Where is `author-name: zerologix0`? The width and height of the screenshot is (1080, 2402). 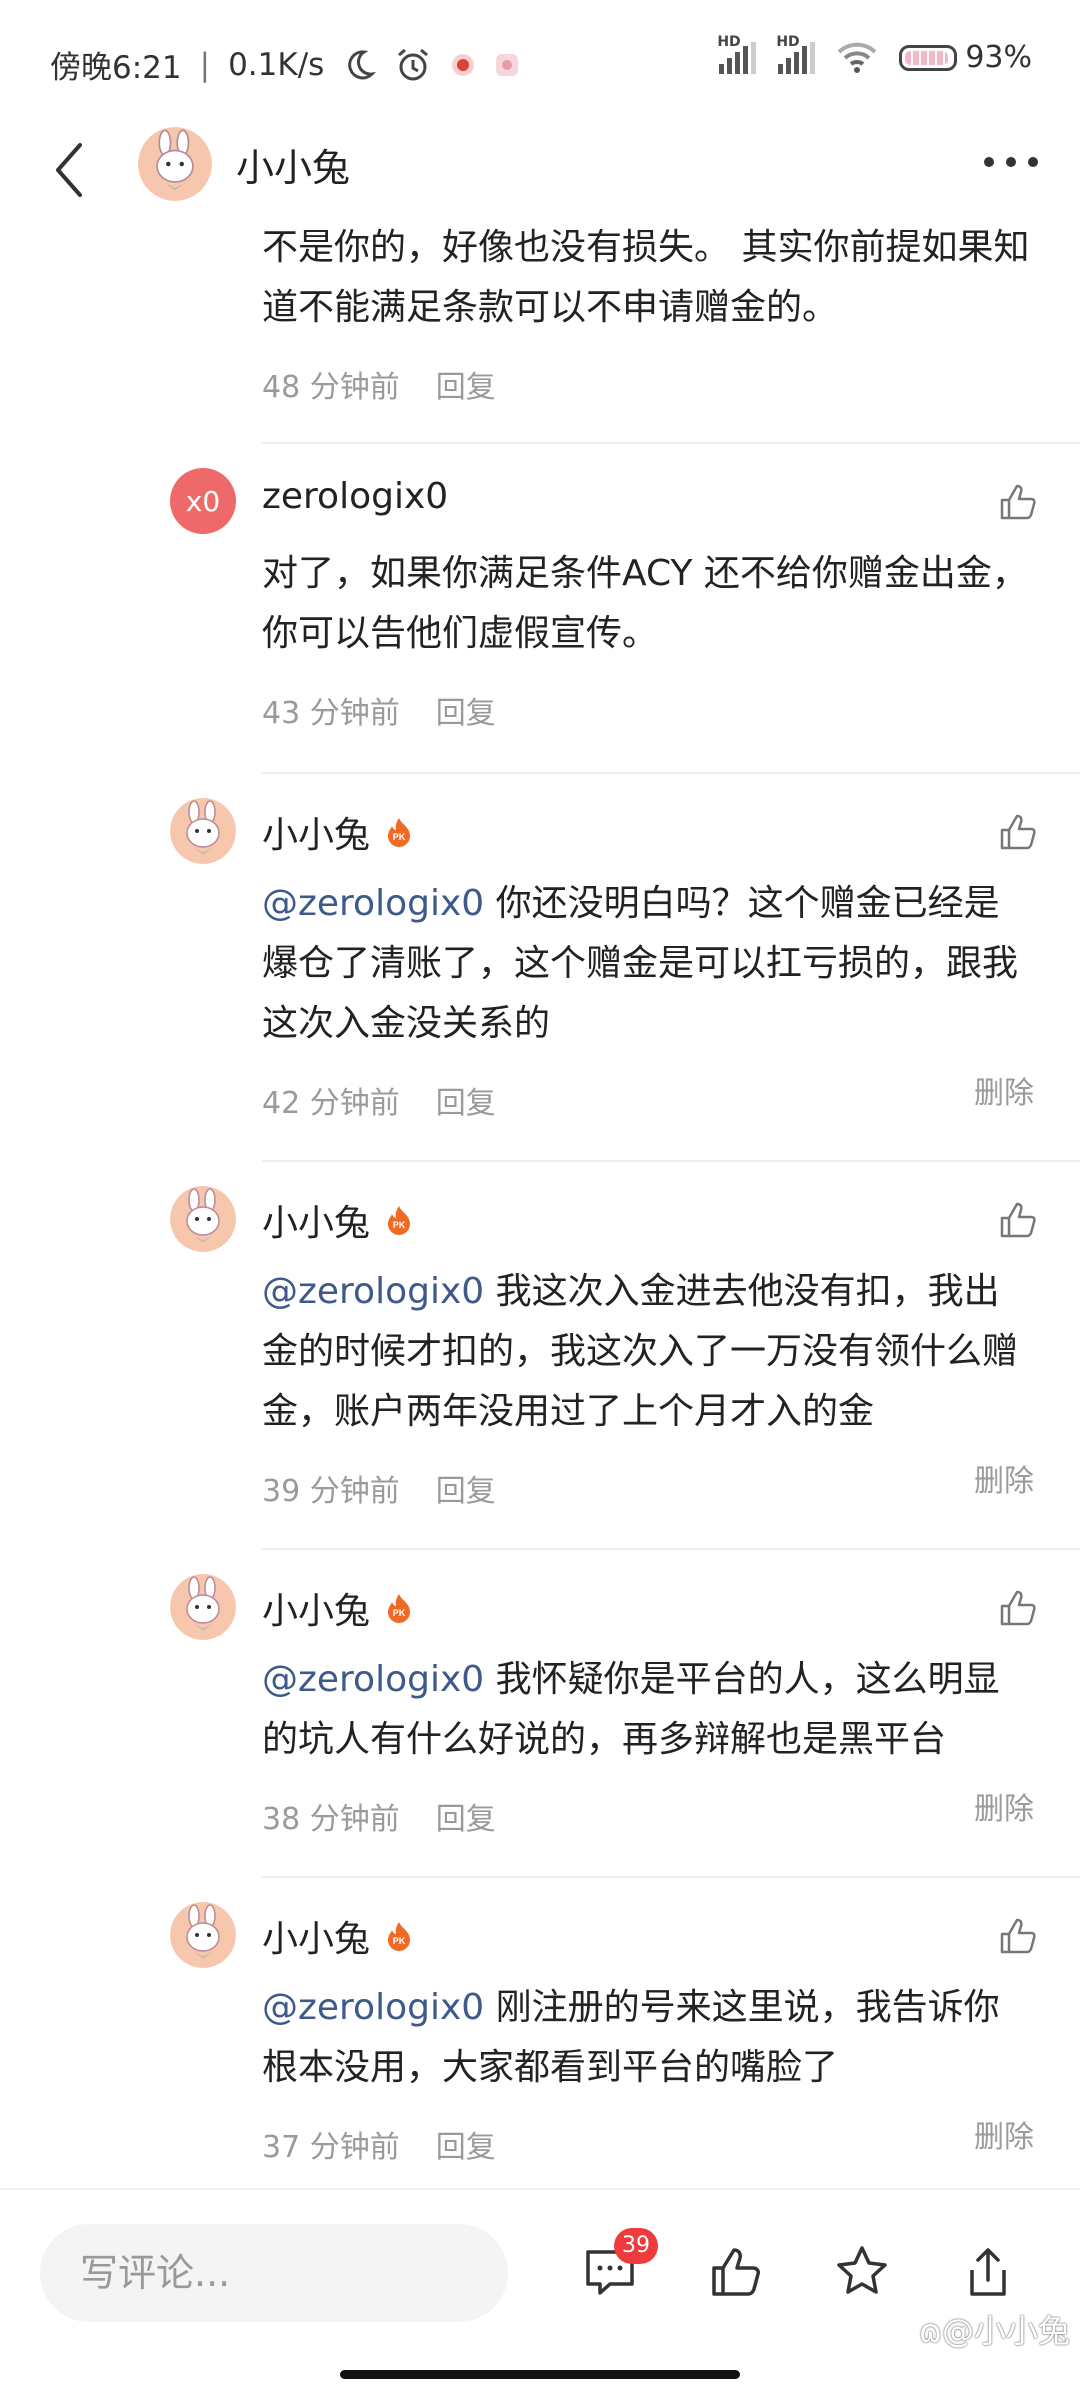 author-name: zerologix0 is located at coordinates (355, 496).